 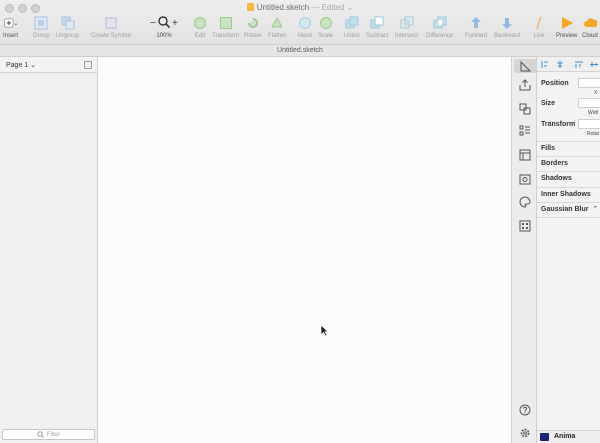 I want to click on size-label: Size, so click(x=548, y=103).